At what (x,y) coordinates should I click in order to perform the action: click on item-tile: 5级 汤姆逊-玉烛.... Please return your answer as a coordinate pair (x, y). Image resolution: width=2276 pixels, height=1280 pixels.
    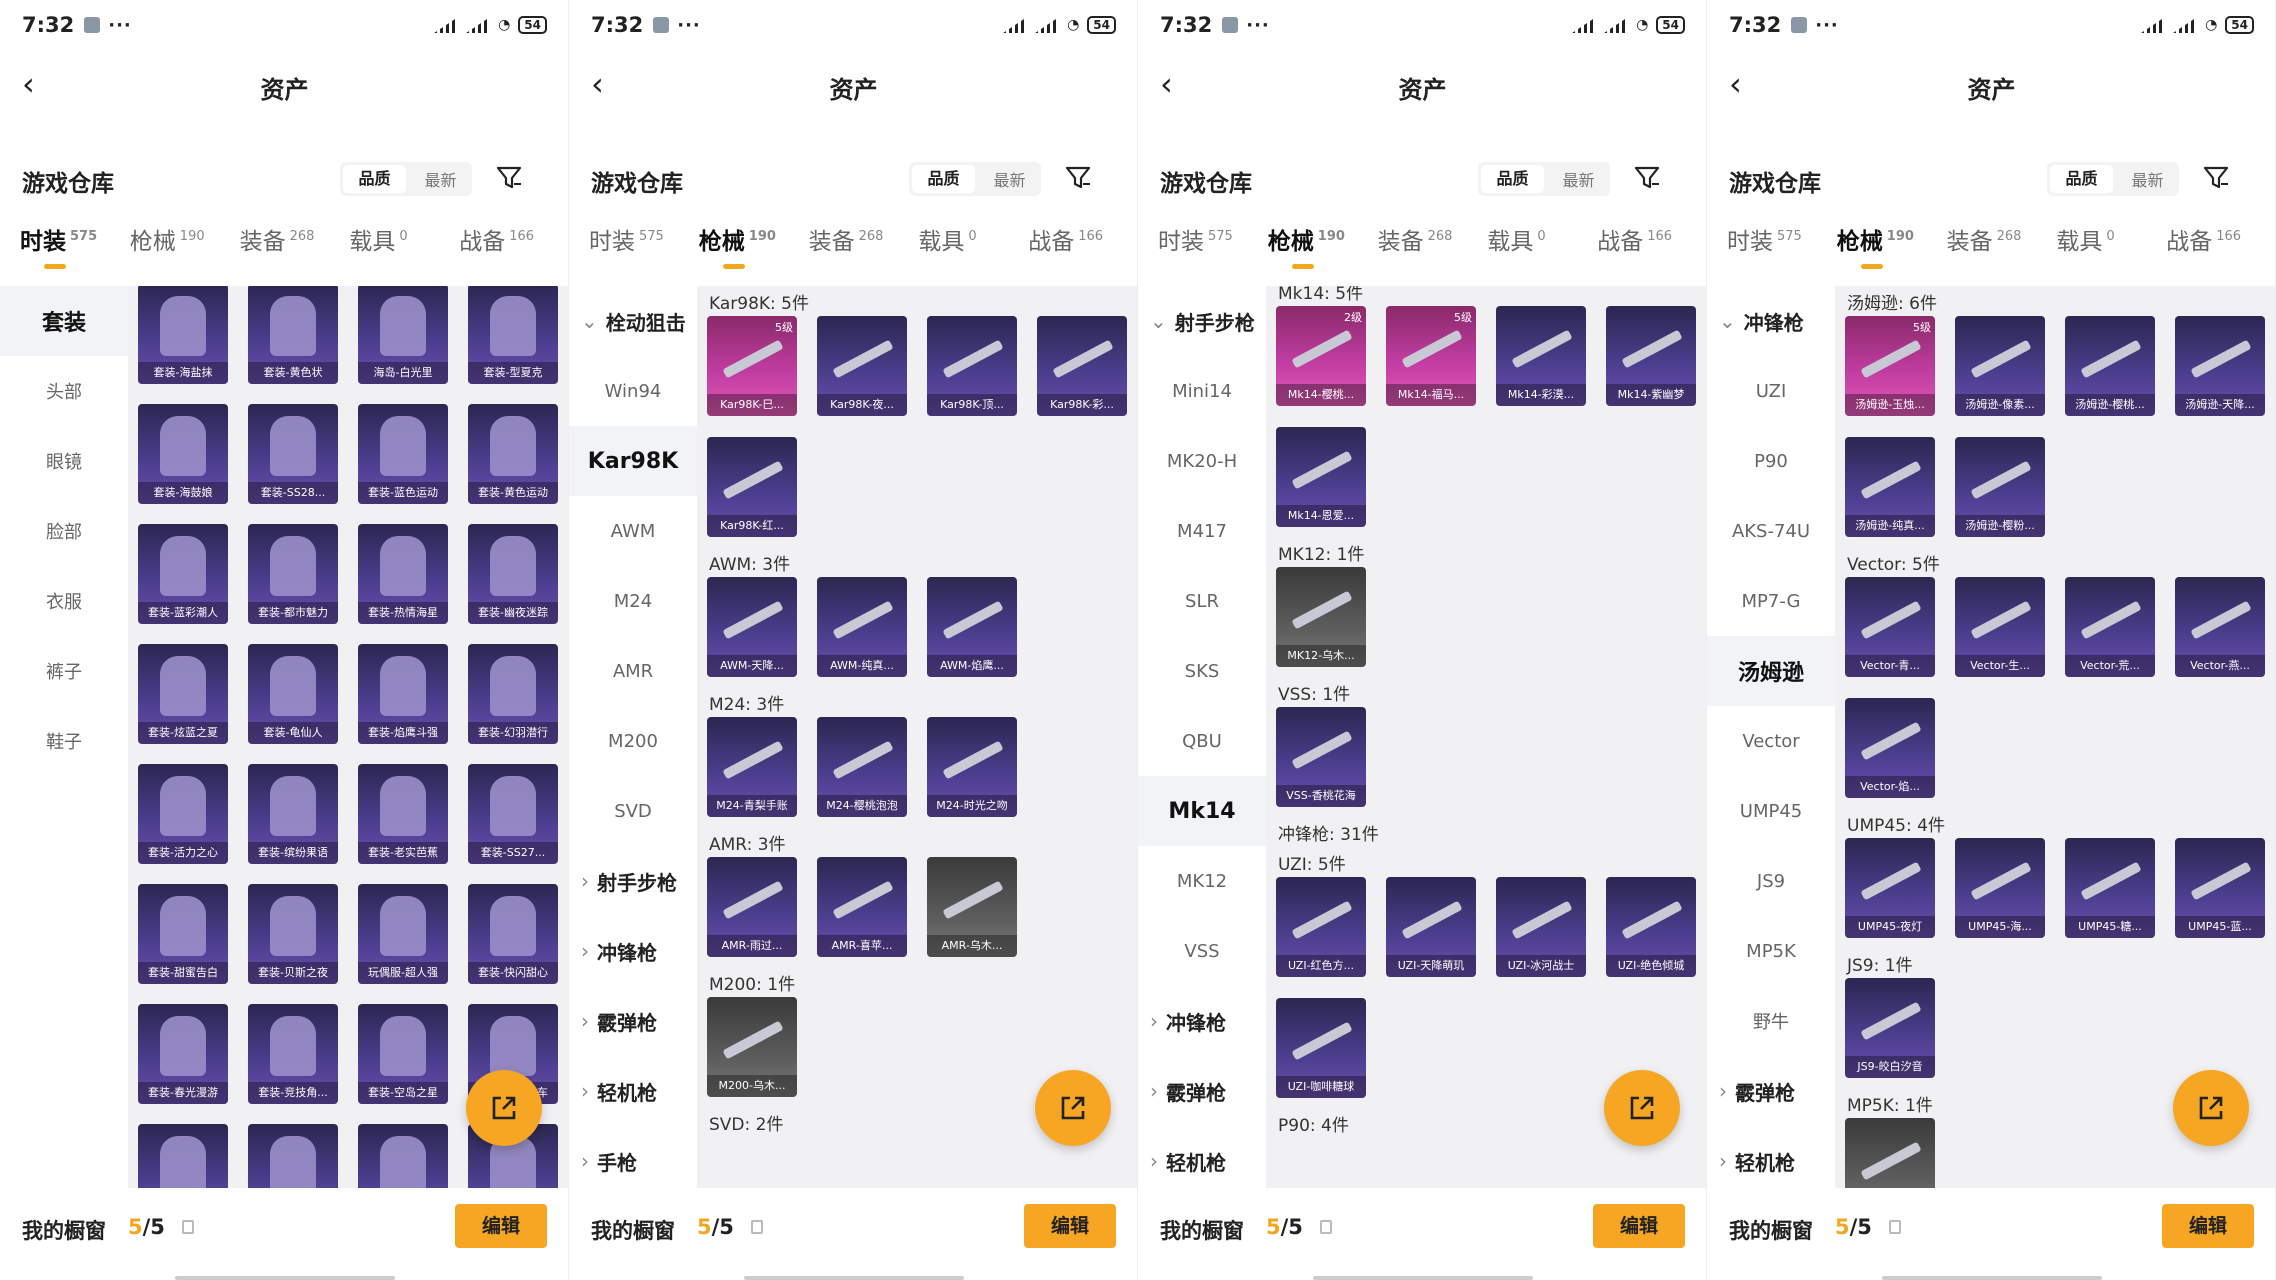
    Looking at the image, I should click on (1890, 366).